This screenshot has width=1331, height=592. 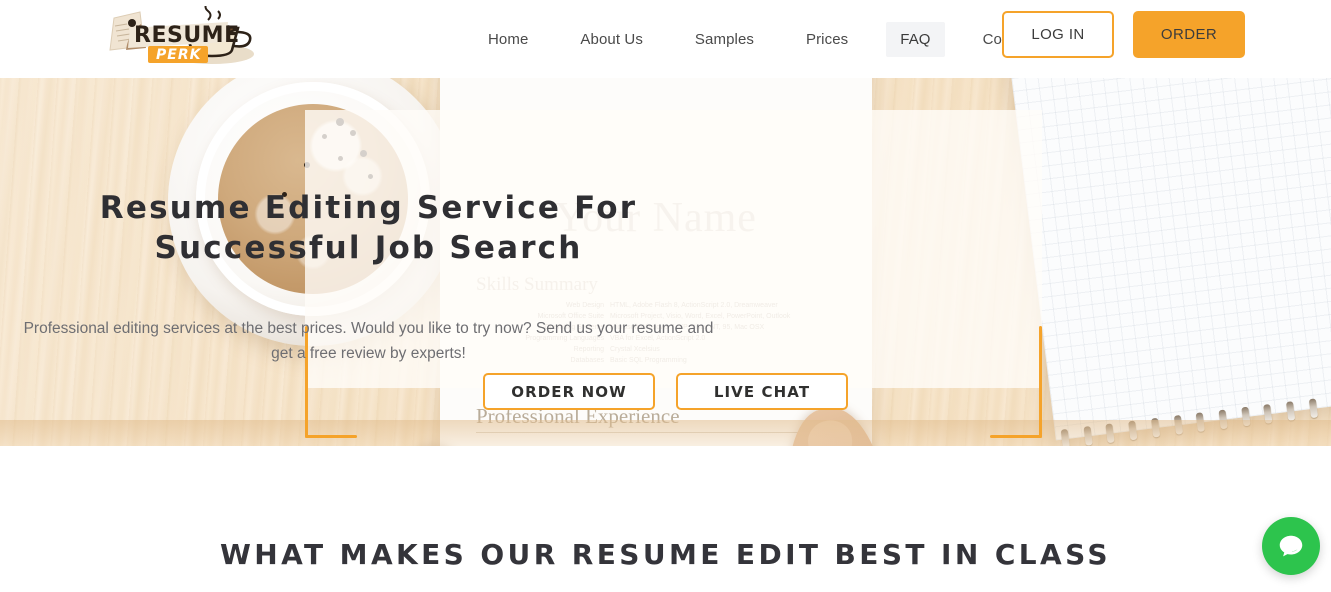 What do you see at coordinates (611, 39) in the screenshot?
I see `nav-about-us: About Us` at bounding box center [611, 39].